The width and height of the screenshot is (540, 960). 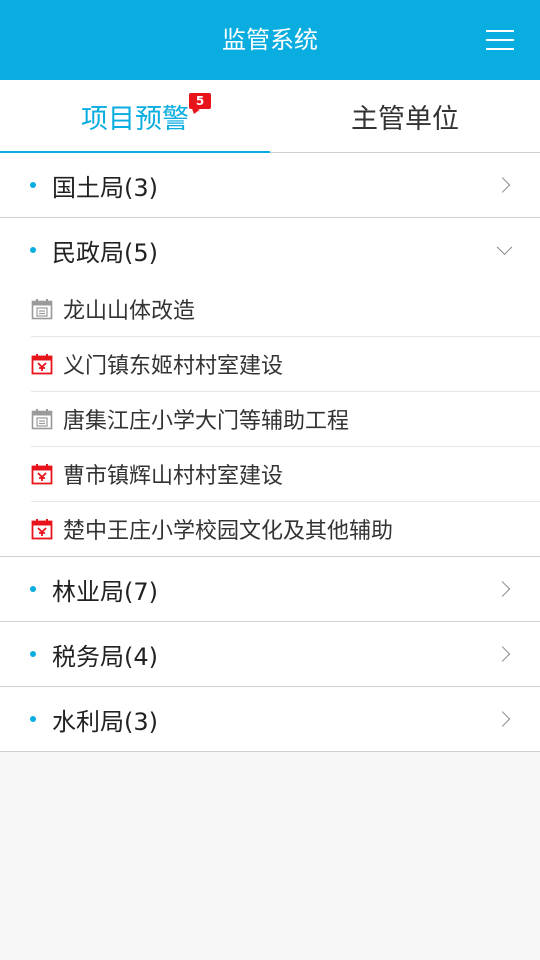 I want to click on project-name: 龙山山体改造, so click(x=129, y=311).